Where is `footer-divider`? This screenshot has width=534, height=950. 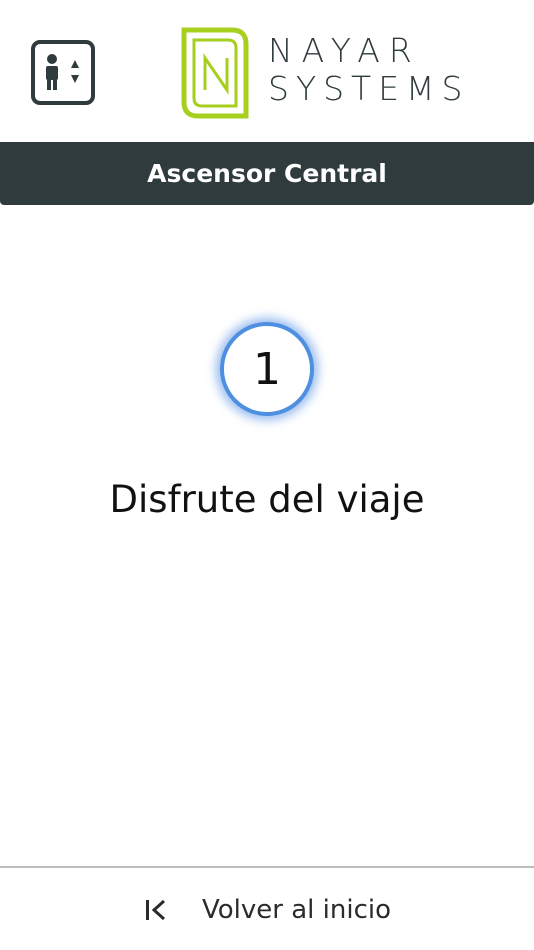
footer-divider is located at coordinates (267, 867).